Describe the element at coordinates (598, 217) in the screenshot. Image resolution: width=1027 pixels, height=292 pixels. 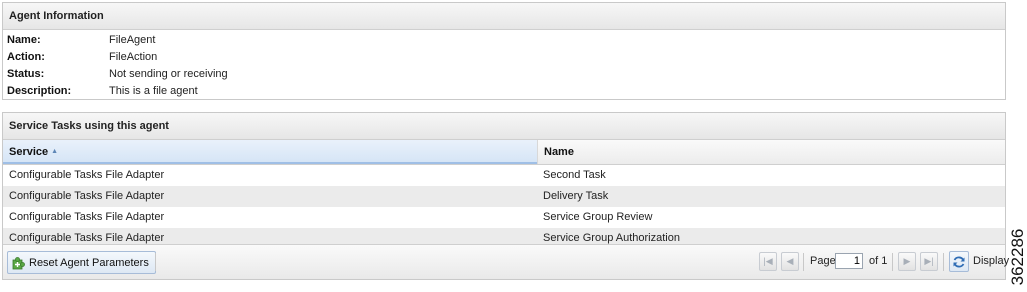
I see `cell-name: Service Group Review` at that location.